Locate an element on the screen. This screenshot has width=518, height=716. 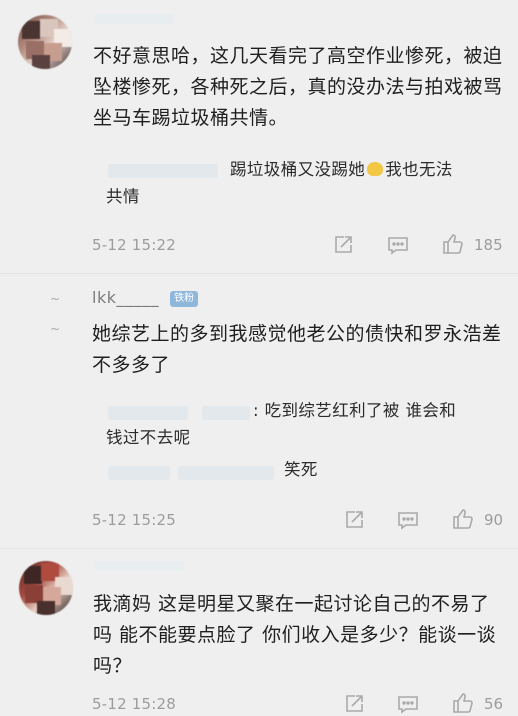
reply-text: 笑死 is located at coordinates (301, 469).